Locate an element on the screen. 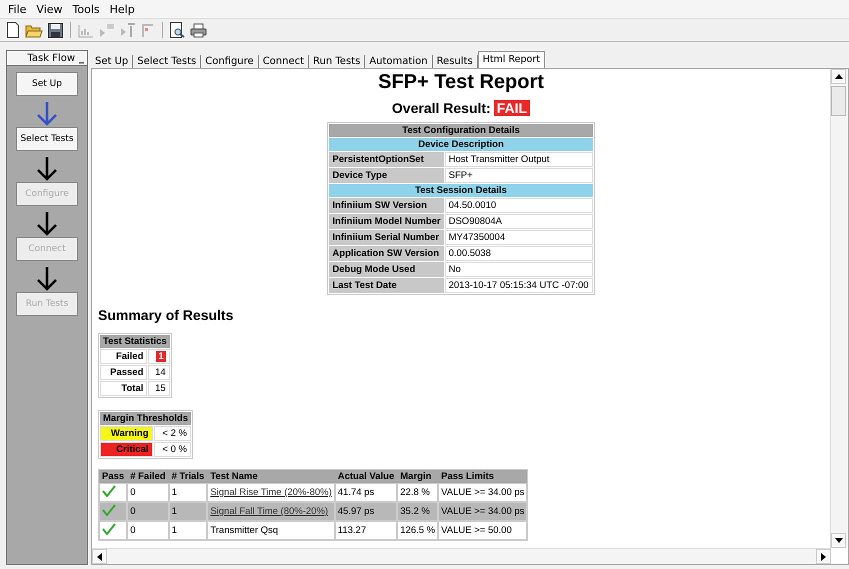 This screenshot has width=849, height=569. task-step-button: Set Up is located at coordinates (47, 84).